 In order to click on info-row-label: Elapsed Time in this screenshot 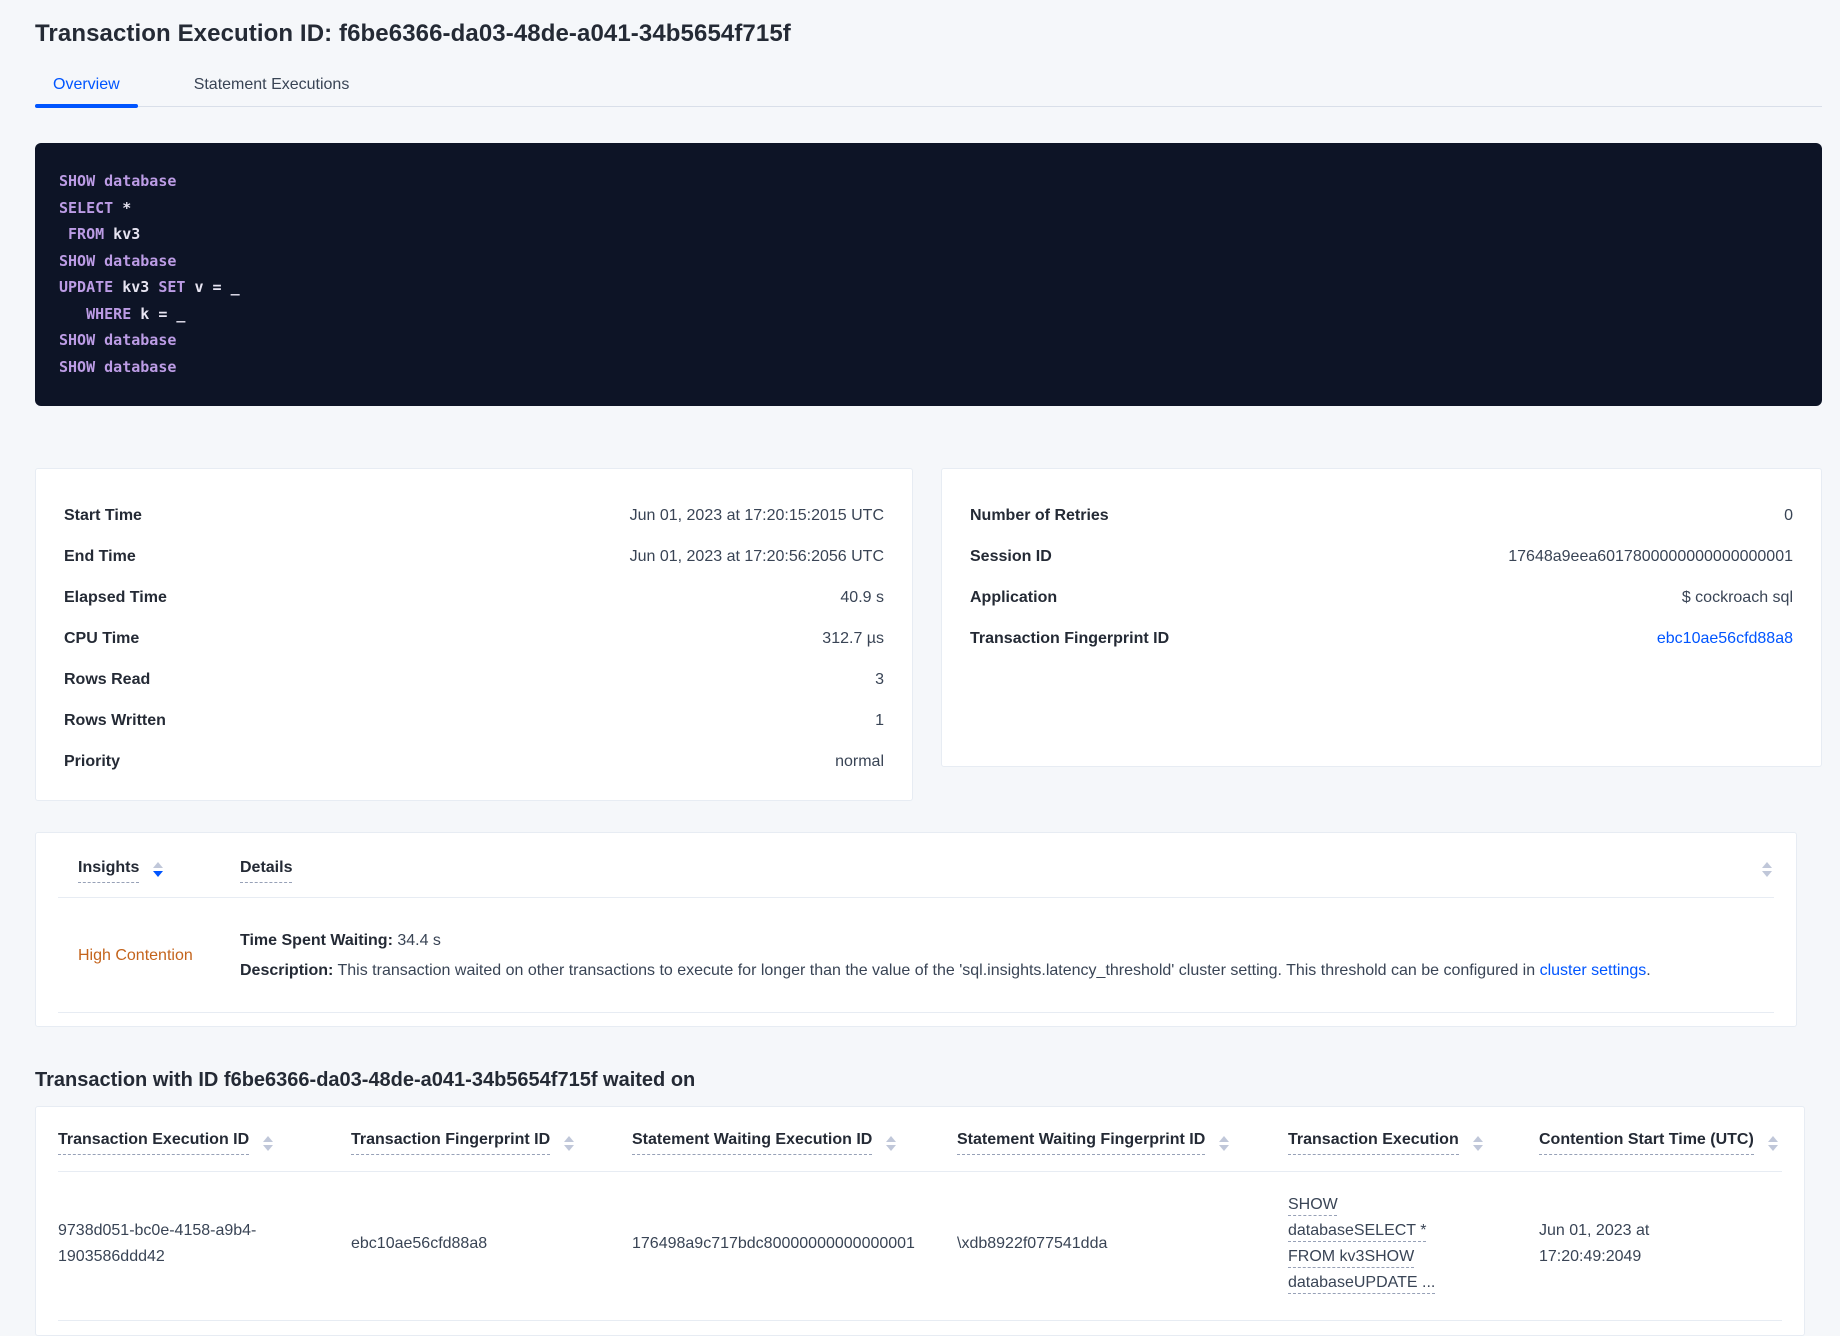, I will do `click(115, 597)`.